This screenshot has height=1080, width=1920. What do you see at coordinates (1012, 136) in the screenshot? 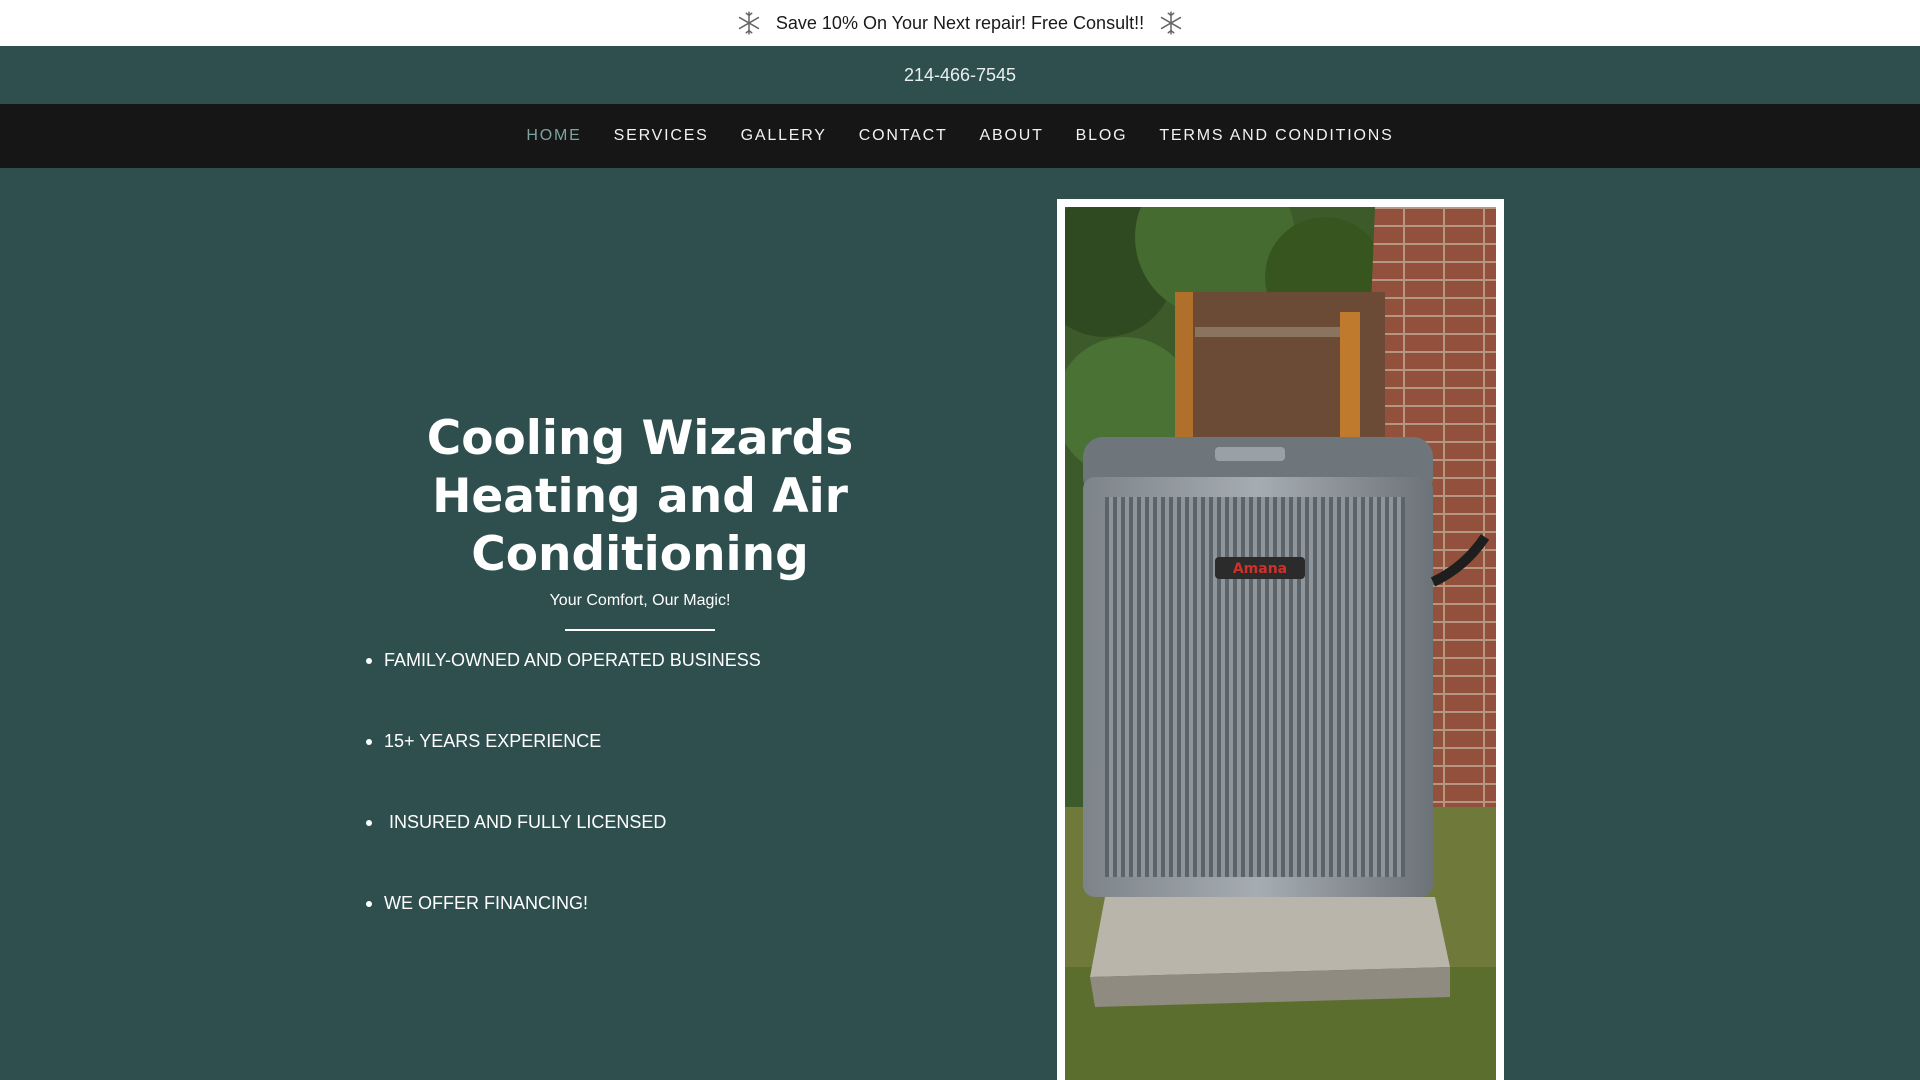
I see `nav-about: ABOUT` at bounding box center [1012, 136].